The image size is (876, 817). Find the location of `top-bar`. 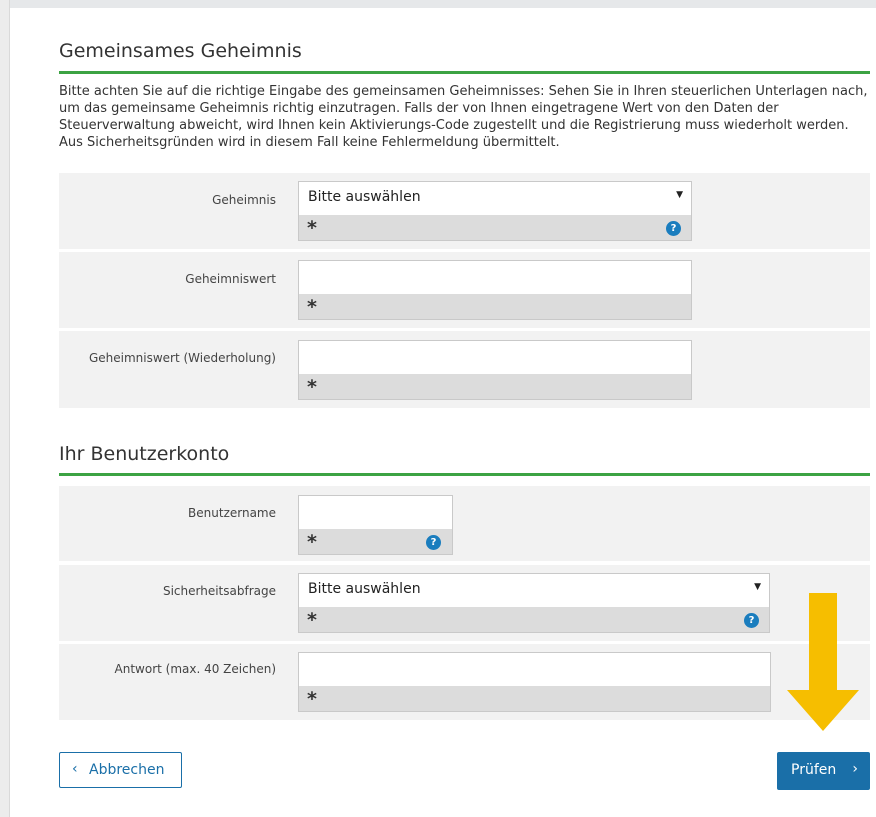

top-bar is located at coordinates (438, 4).